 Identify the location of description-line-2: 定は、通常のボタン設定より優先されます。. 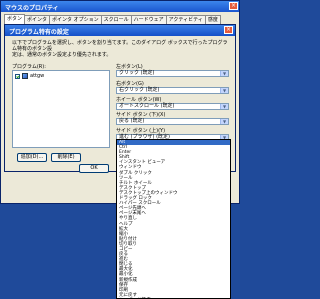
(62, 55).